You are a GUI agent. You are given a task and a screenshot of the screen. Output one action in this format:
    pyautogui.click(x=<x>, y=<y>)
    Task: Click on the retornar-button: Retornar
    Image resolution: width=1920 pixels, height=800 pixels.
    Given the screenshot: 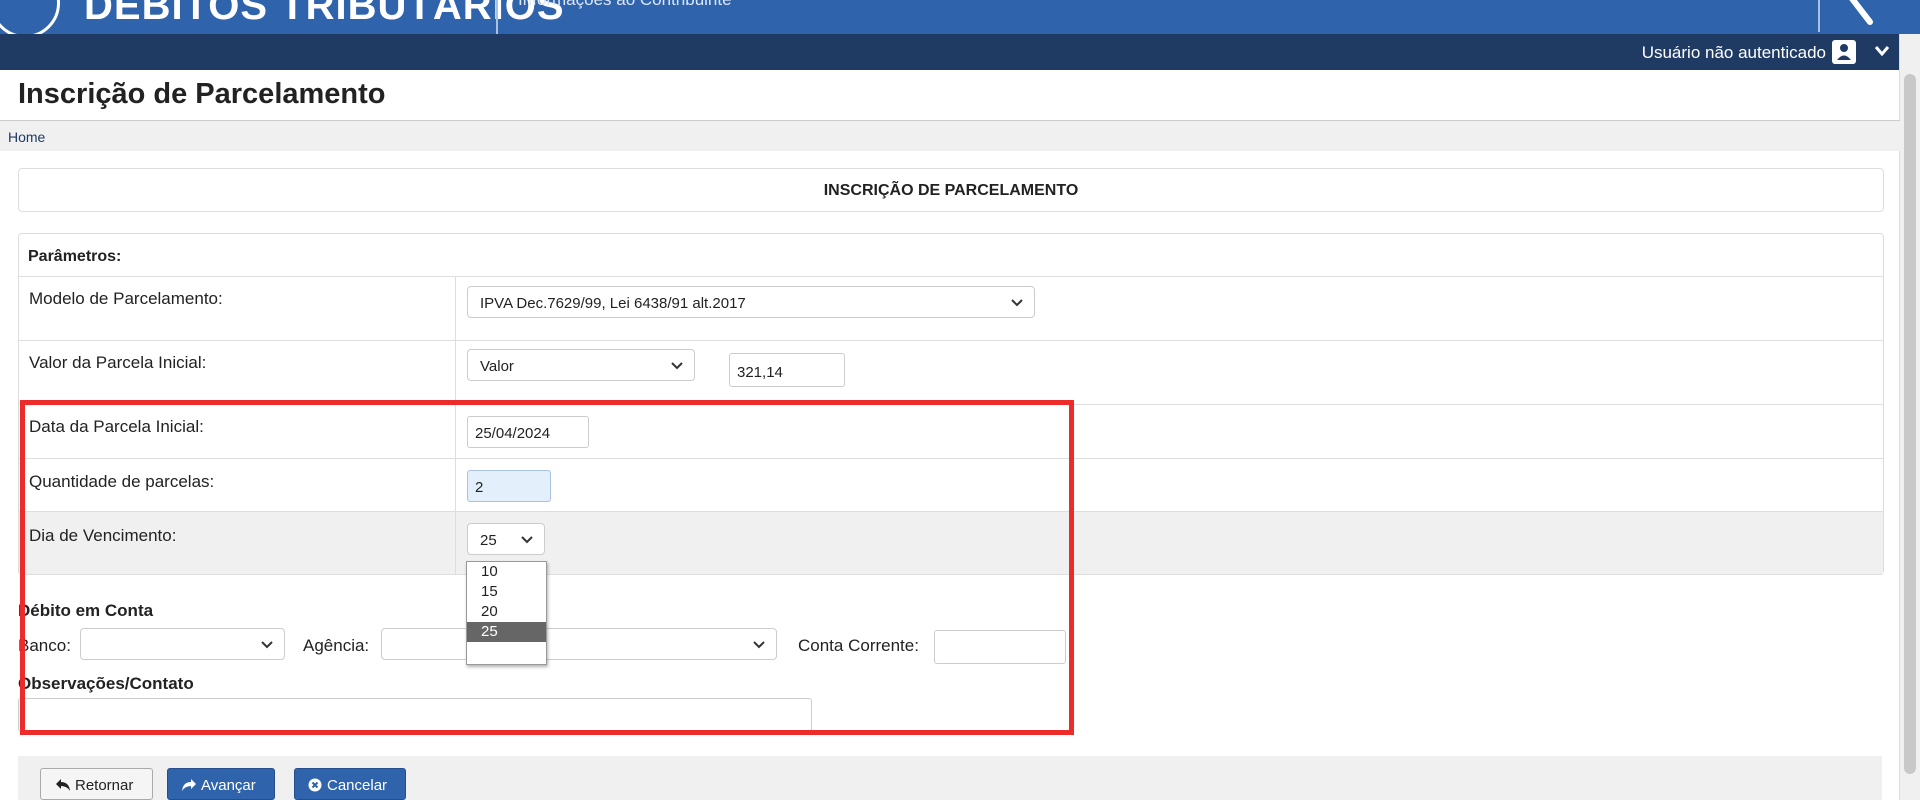 What is the action you would take?
    pyautogui.click(x=96, y=784)
    